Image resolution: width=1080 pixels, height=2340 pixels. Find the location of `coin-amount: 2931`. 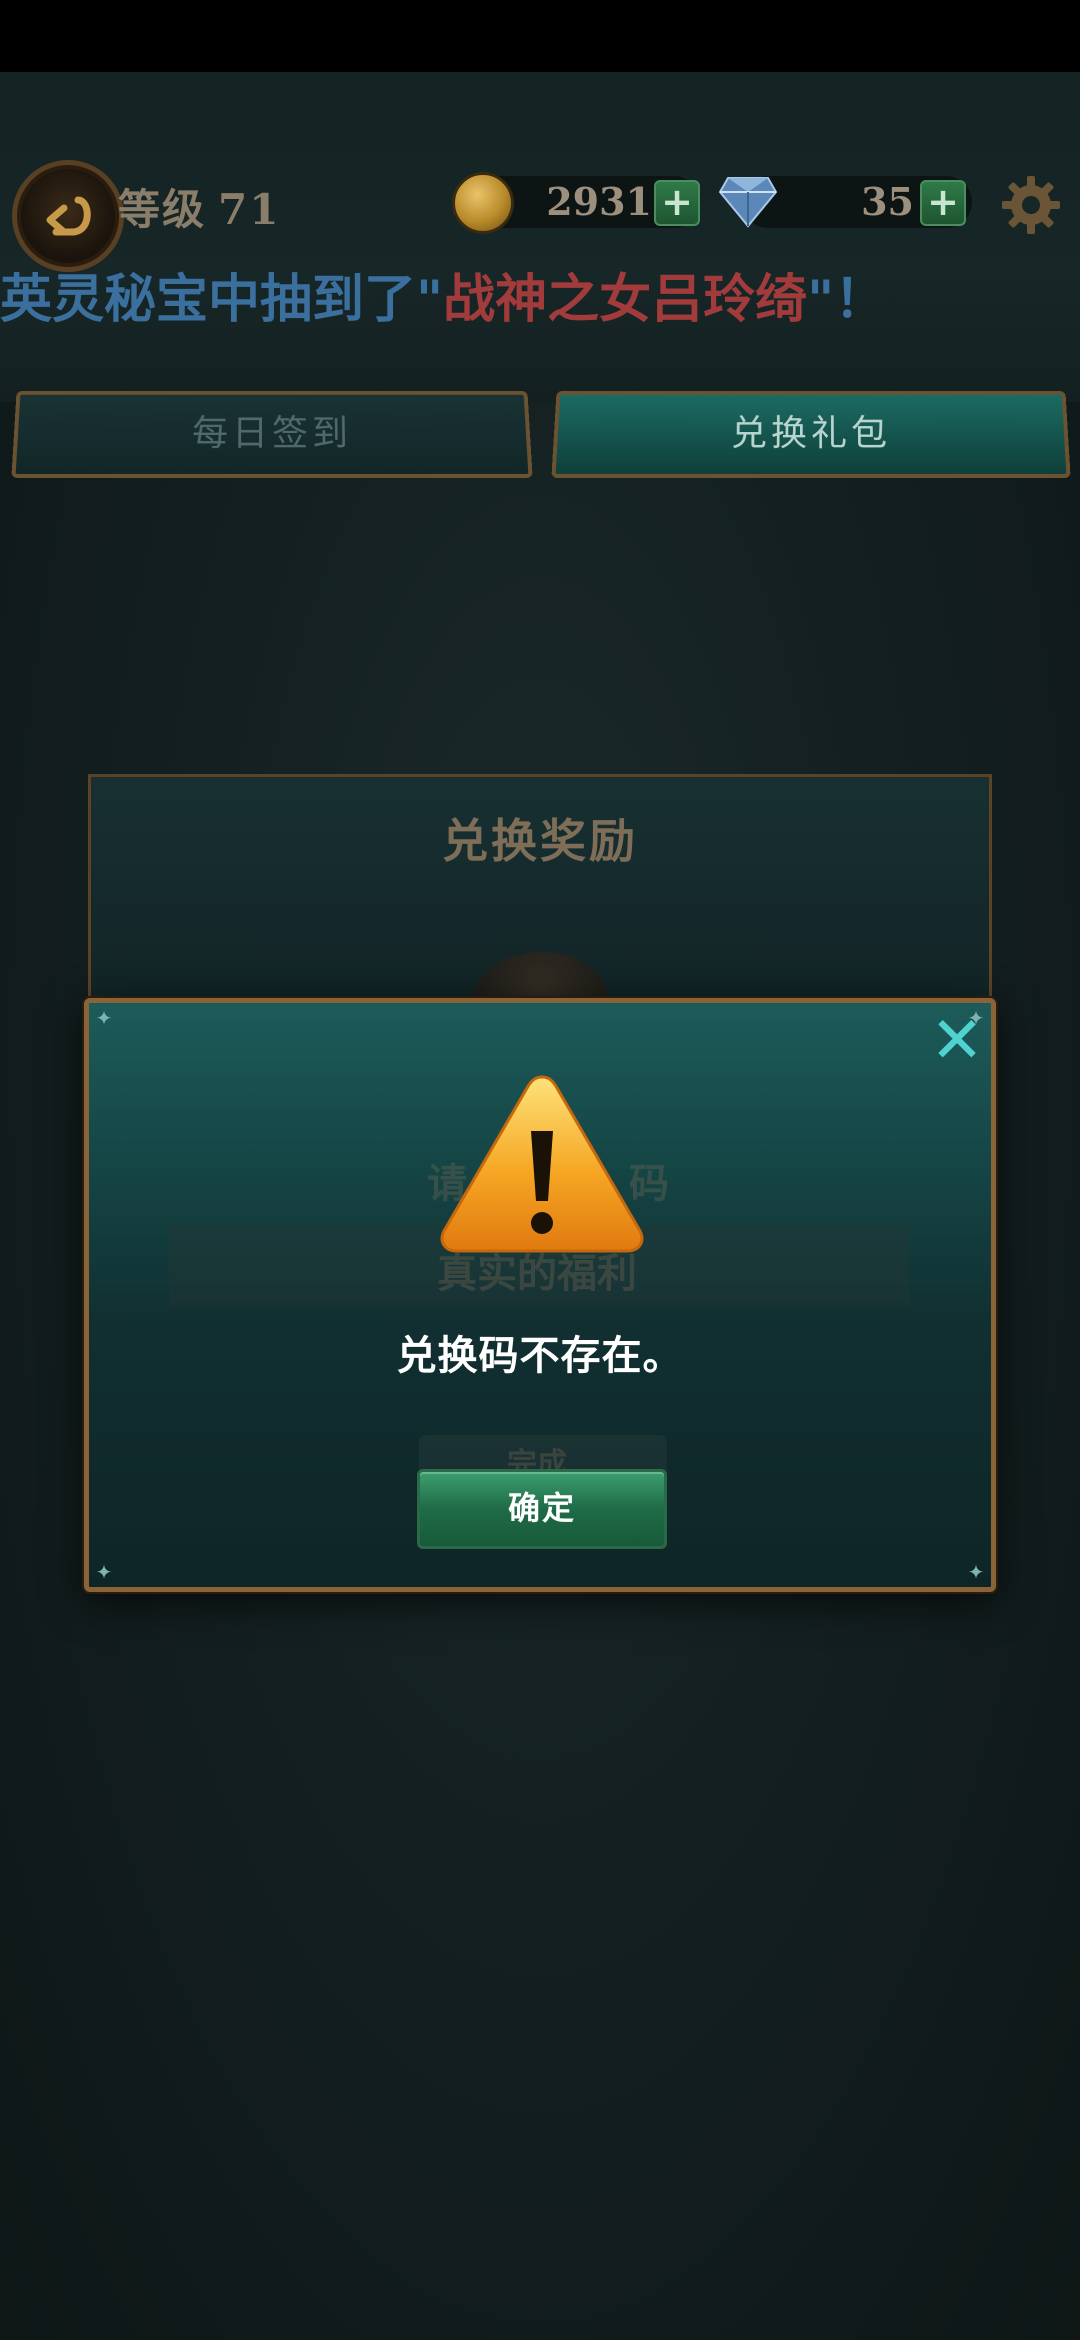

coin-amount: 2931 is located at coordinates (599, 201).